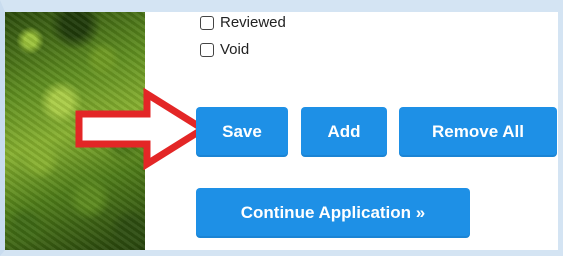 This screenshot has height=256, width=563. I want to click on checkbox-label: Void, so click(235, 49).